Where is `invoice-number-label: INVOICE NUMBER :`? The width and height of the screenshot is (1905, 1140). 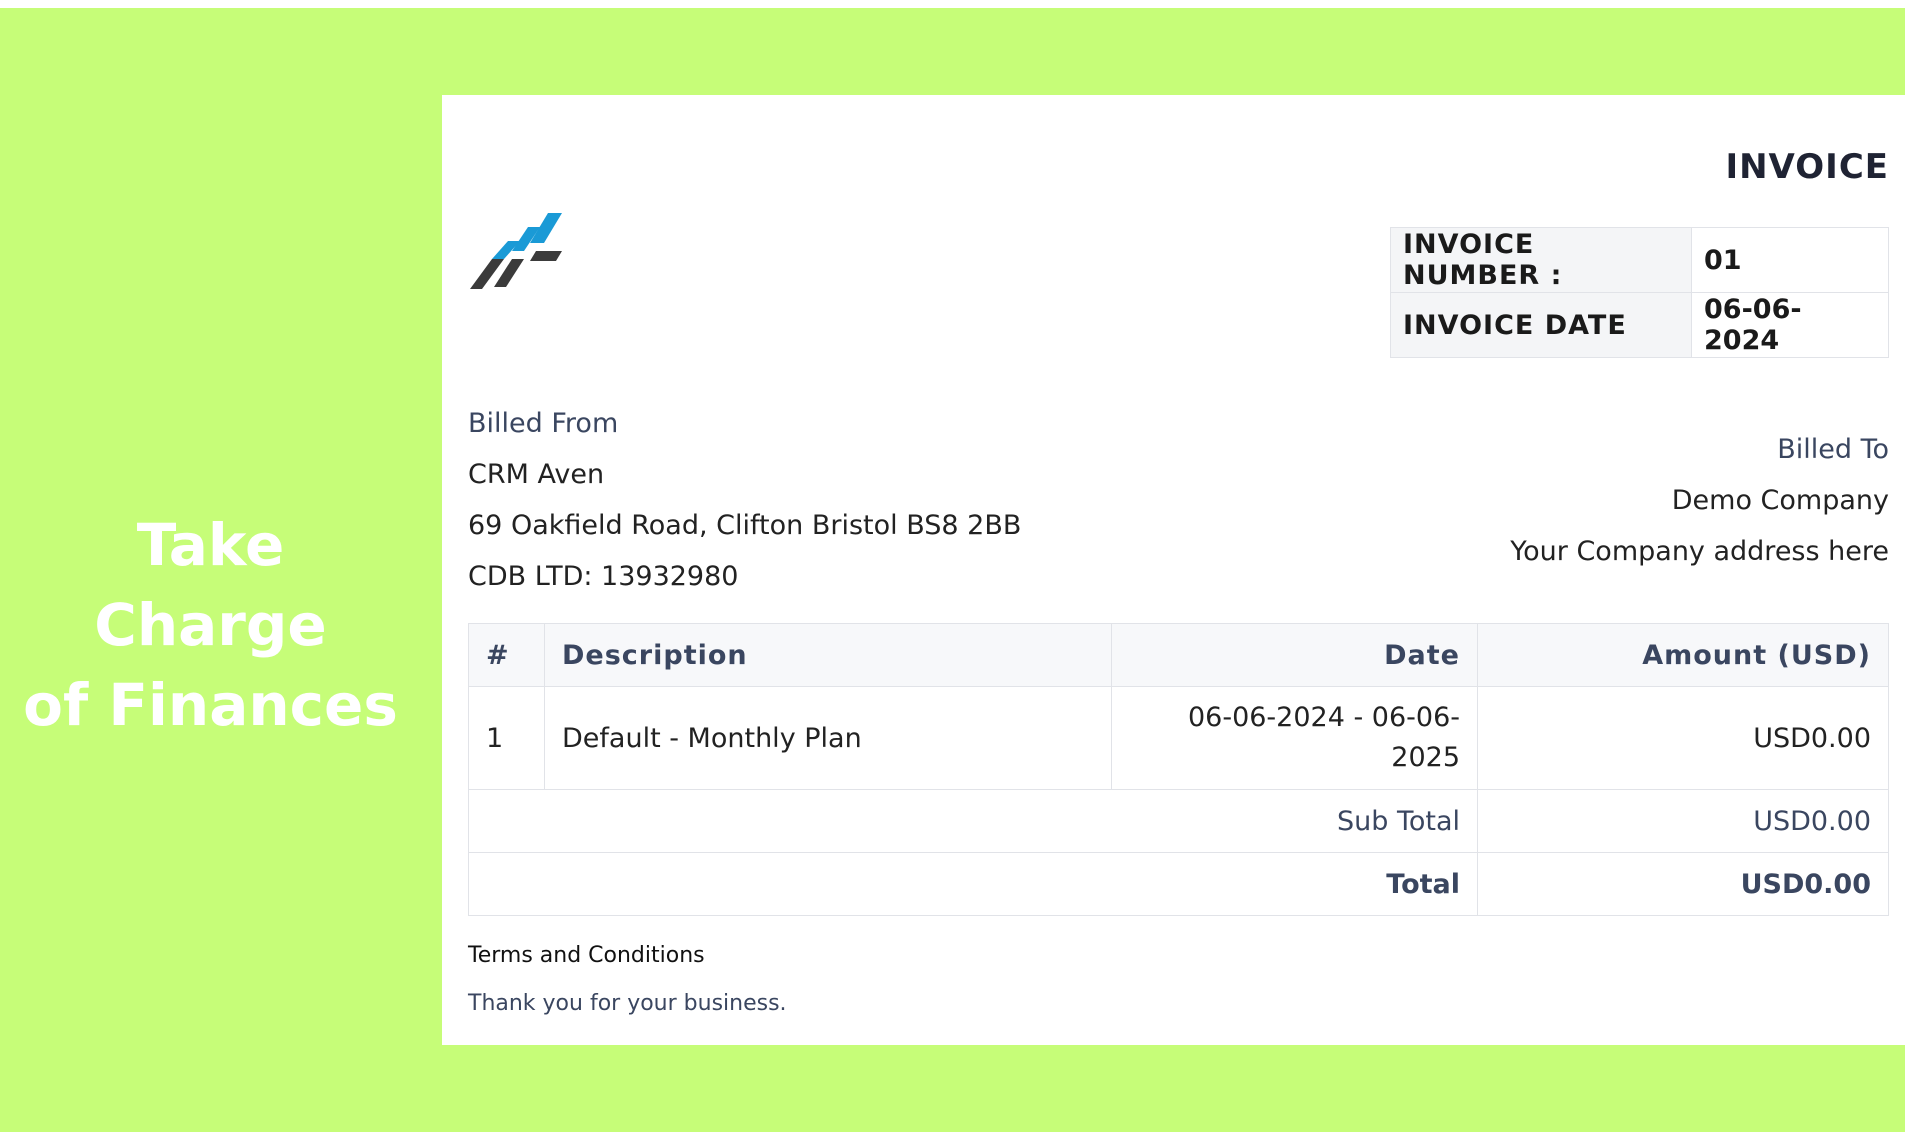 invoice-number-label: INVOICE NUMBER : is located at coordinates (1541, 260).